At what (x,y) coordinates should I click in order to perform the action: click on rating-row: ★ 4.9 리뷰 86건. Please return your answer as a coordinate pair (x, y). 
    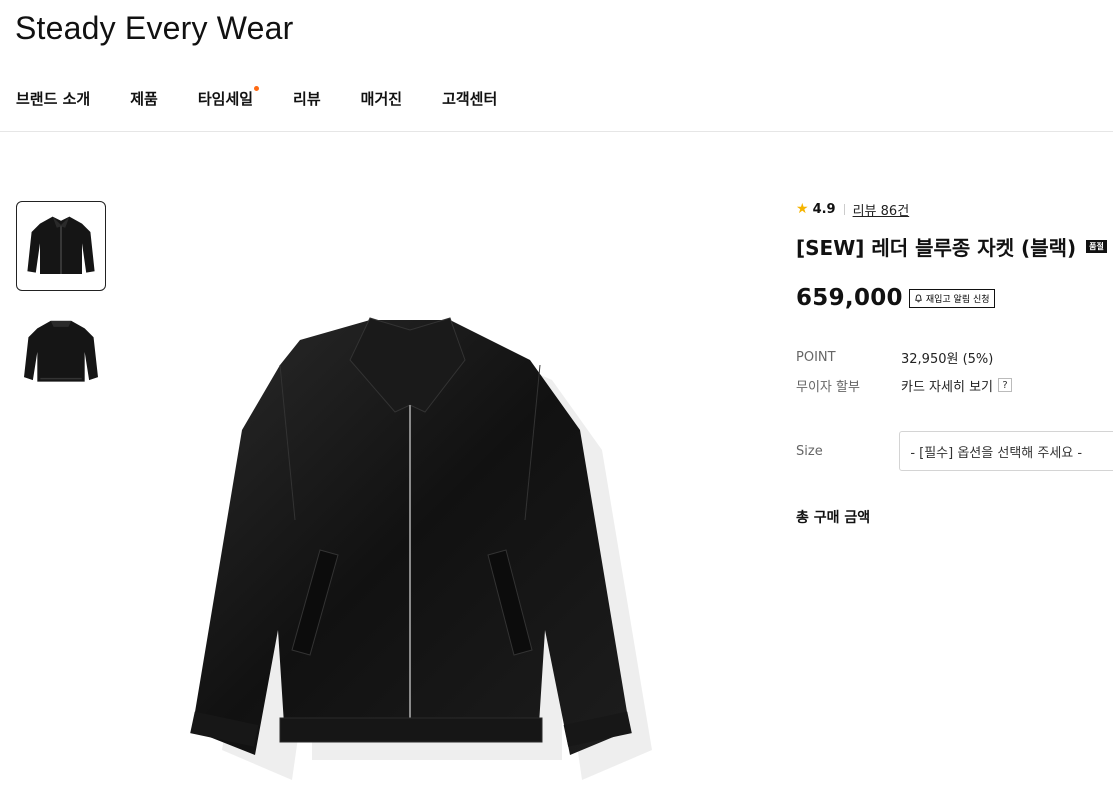
    Looking at the image, I should click on (954, 209).